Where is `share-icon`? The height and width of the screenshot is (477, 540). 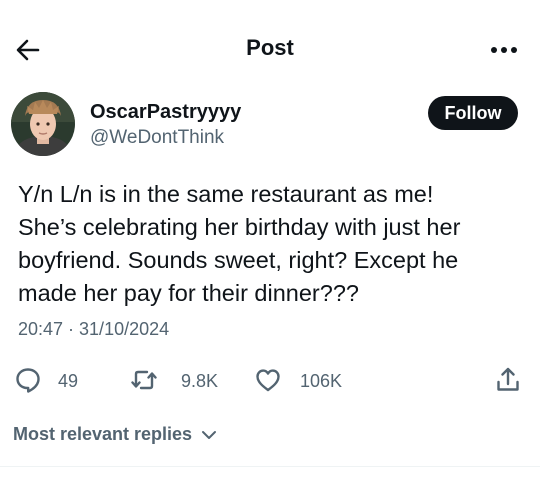 share-icon is located at coordinates (508, 380).